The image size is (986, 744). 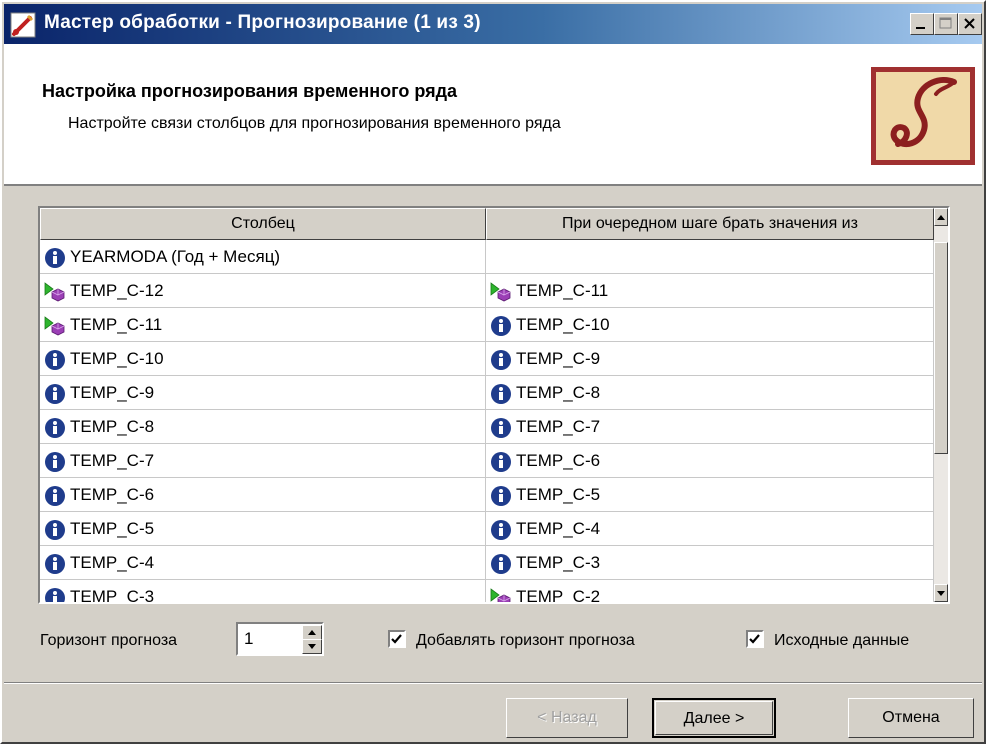 I want to click on cell-column: YEARMODA (Год + Месяц), so click(x=263, y=257).